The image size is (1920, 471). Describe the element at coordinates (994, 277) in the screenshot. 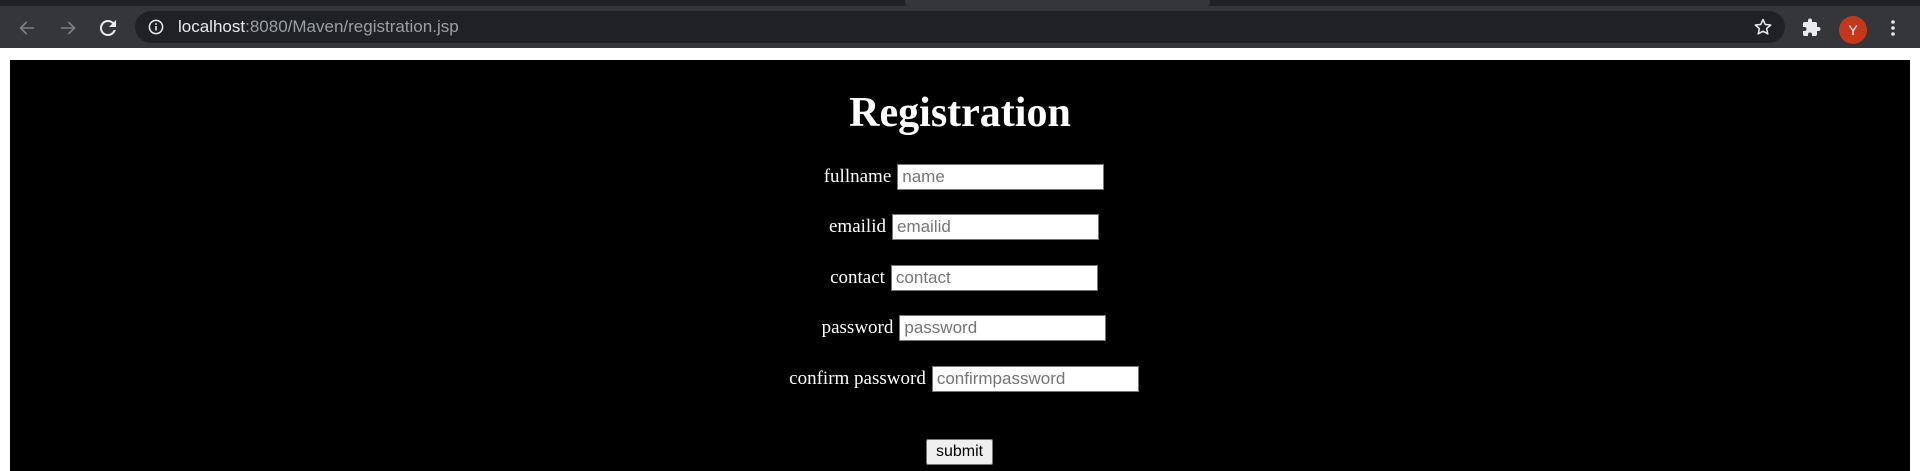

I see `contact-input` at that location.